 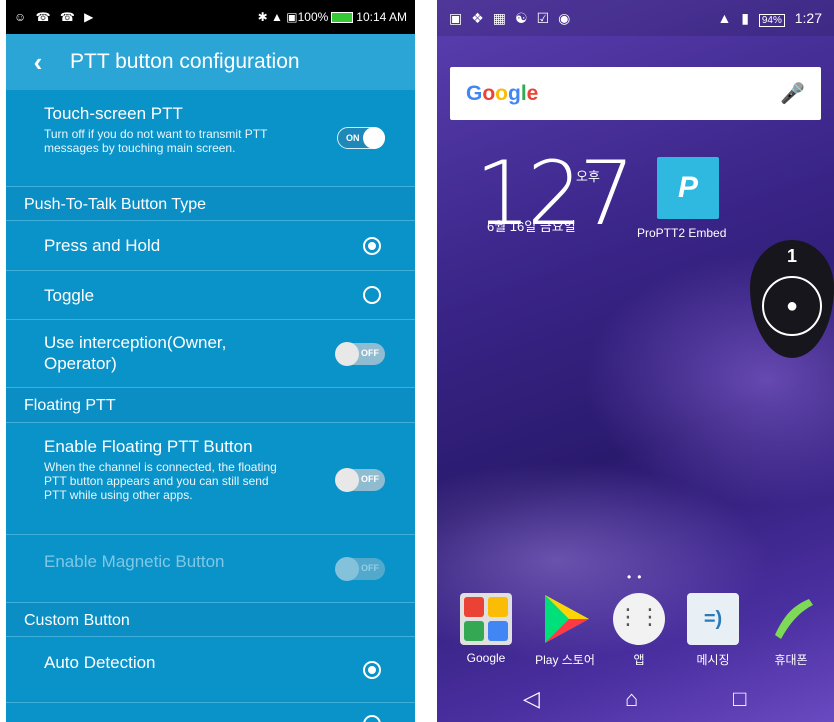 I want to click on battery-icon, so click(x=342, y=17).